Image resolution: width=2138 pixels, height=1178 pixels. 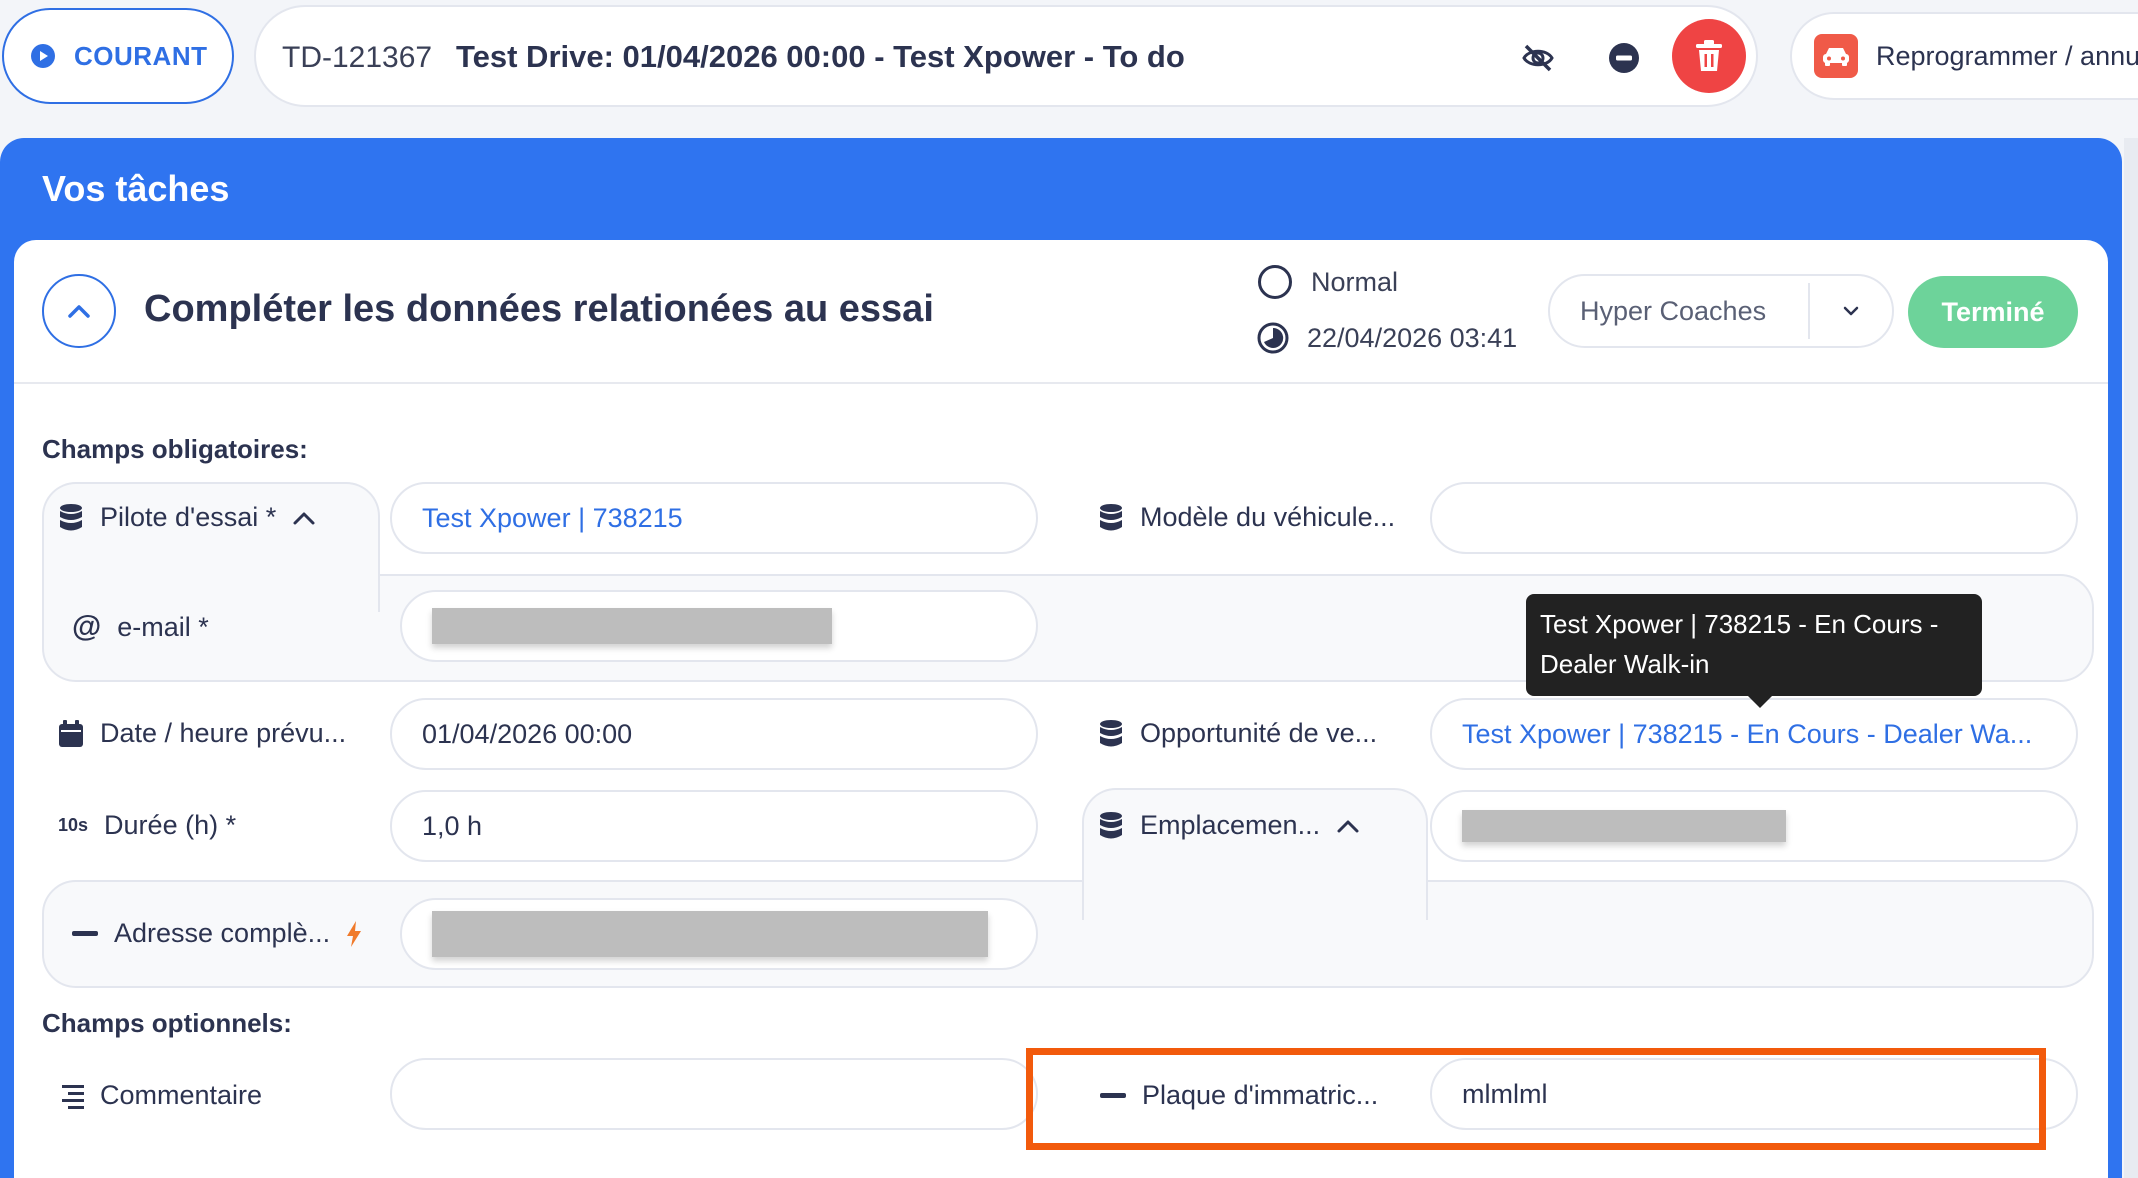 What do you see at coordinates (1412, 337) in the screenshot?
I see `due-date-label: 22/04/2026 03:41` at bounding box center [1412, 337].